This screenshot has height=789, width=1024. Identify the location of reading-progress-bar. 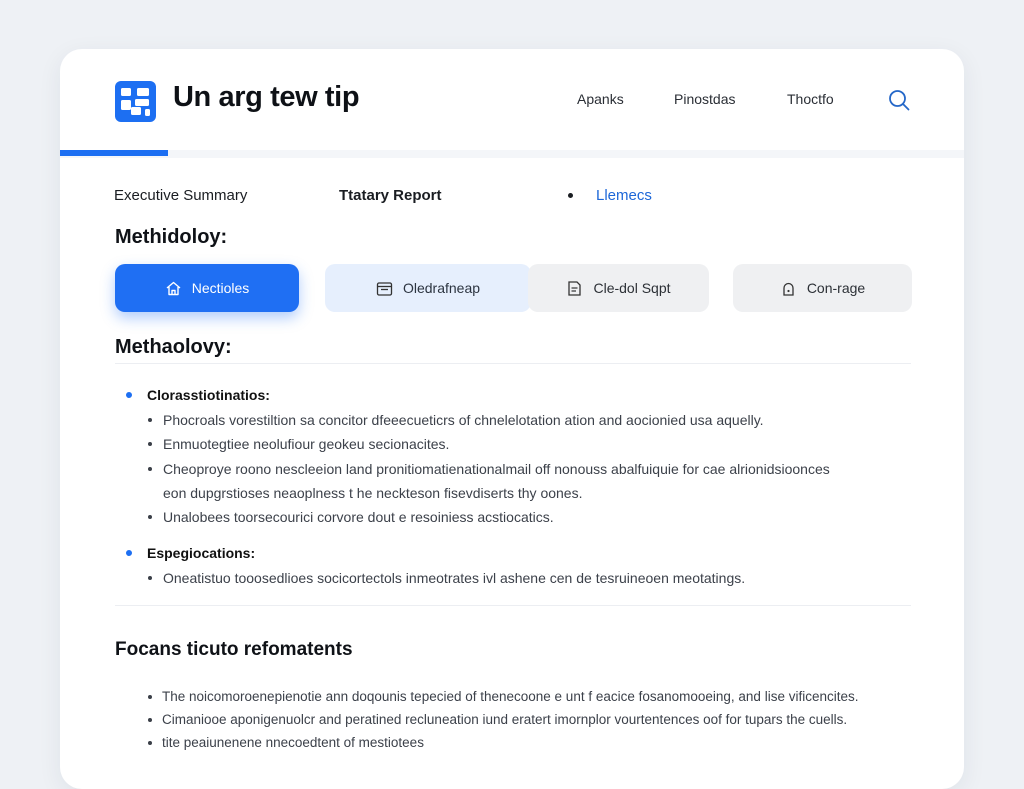
(114, 153).